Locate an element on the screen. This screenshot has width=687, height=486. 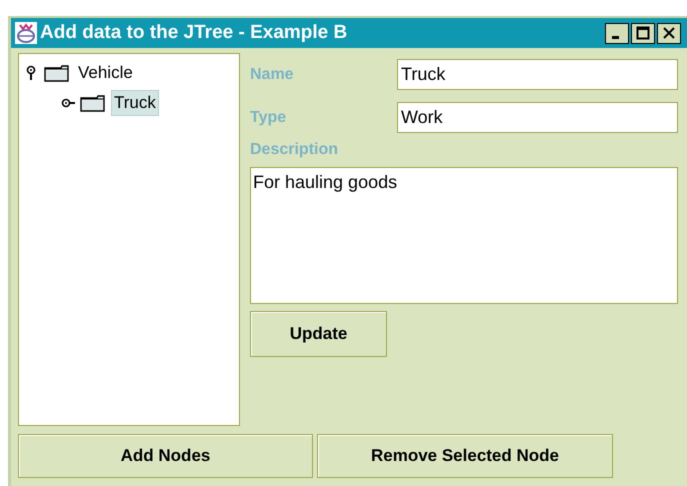
minimize-button is located at coordinates (617, 33).